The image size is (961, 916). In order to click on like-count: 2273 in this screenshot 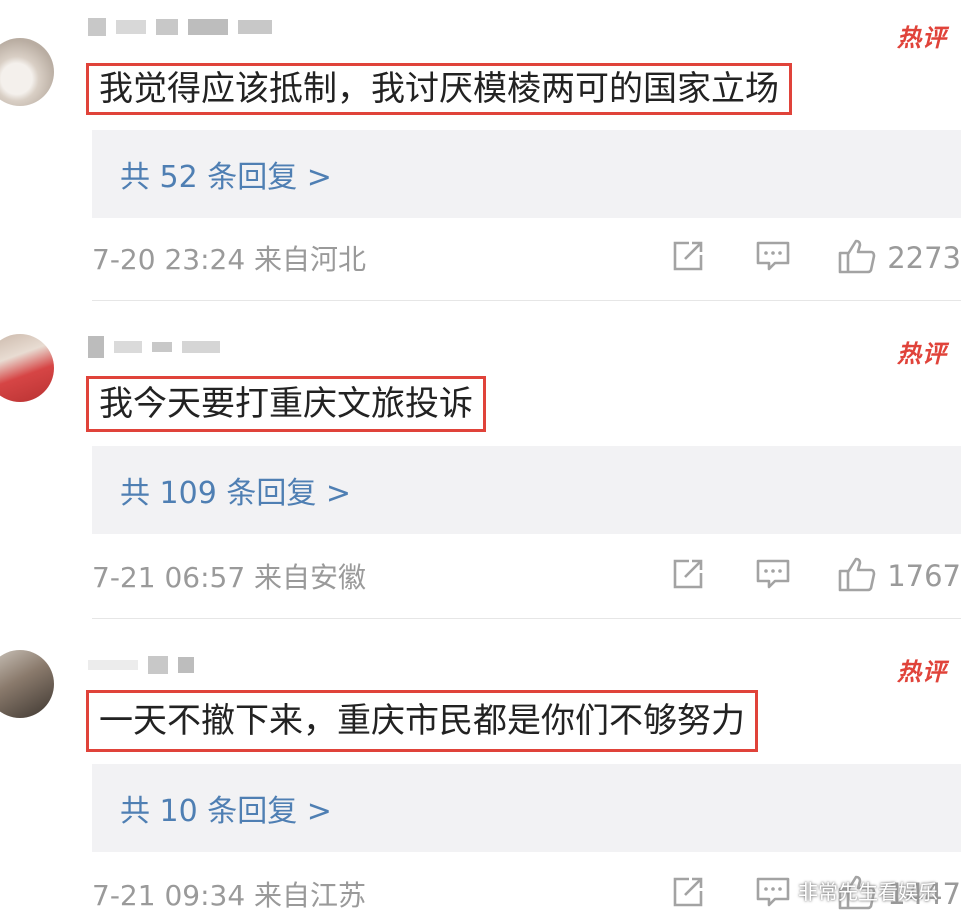, I will do `click(924, 258)`.